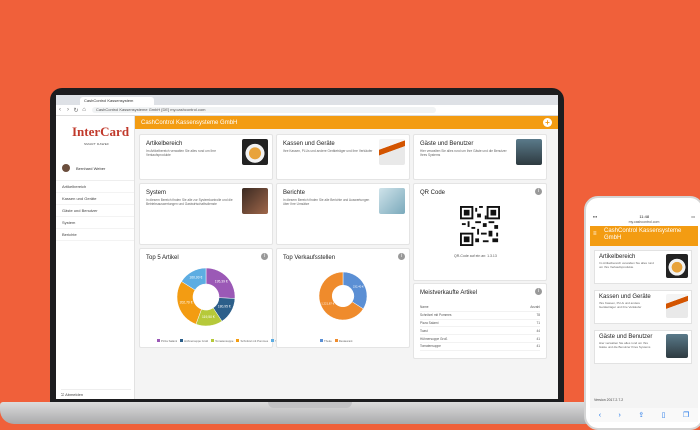 The image size is (700, 430). I want to click on share-icon: ⇪, so click(641, 415).